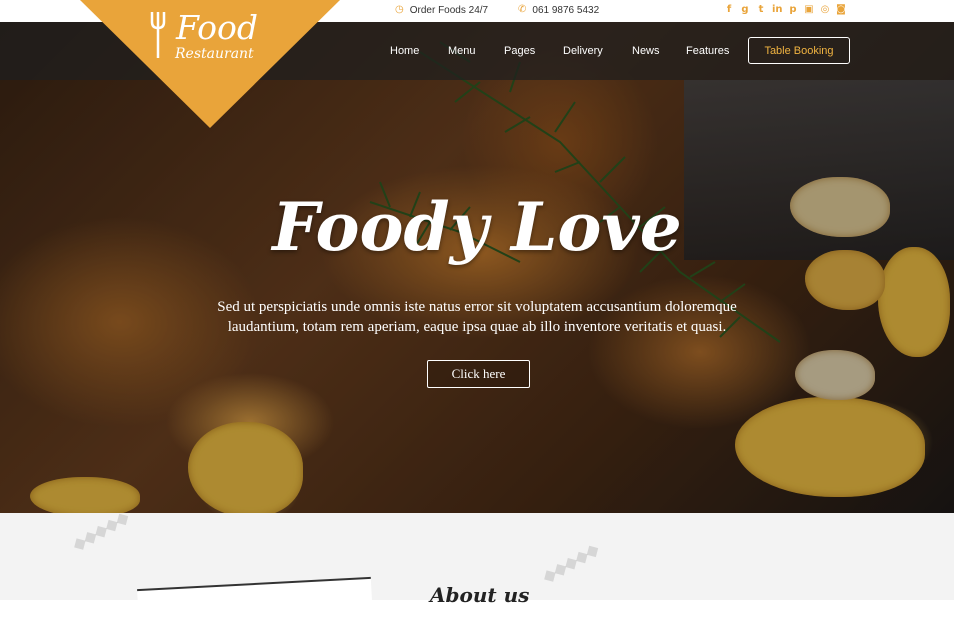 The height and width of the screenshot is (631, 954). I want to click on nav-item-home: Home, so click(404, 51).